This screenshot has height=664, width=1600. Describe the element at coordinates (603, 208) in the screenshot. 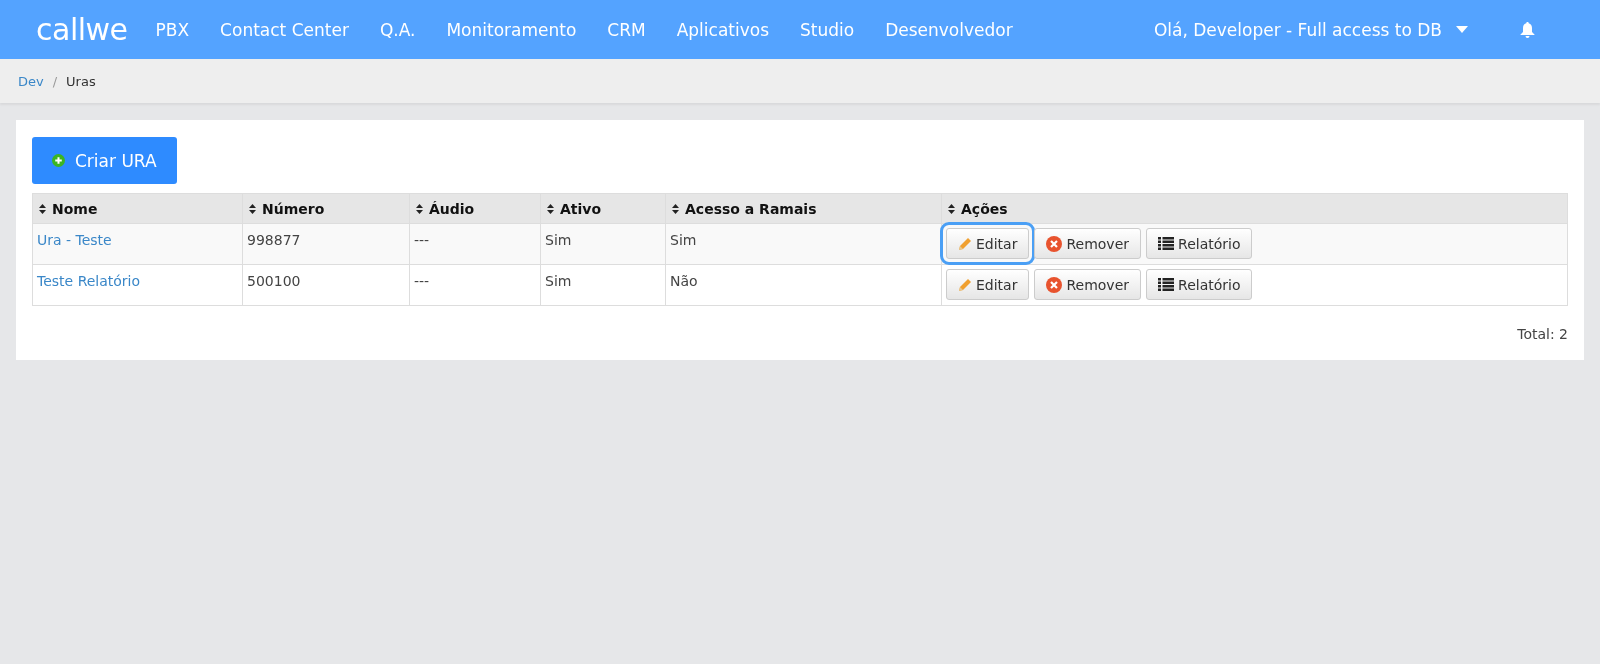

I see `column-header: Ativo` at that location.